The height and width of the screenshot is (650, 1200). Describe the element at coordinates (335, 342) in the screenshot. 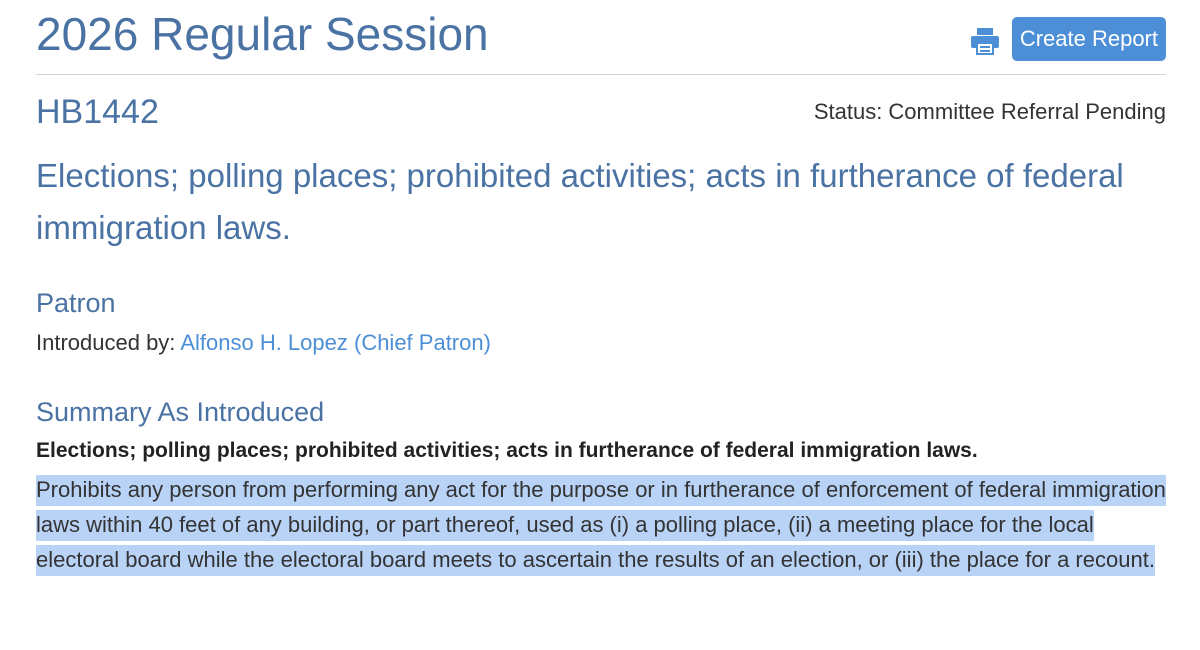

I see `chief-patron-link: Alfonso H. Lopez (Chief Patron)` at that location.